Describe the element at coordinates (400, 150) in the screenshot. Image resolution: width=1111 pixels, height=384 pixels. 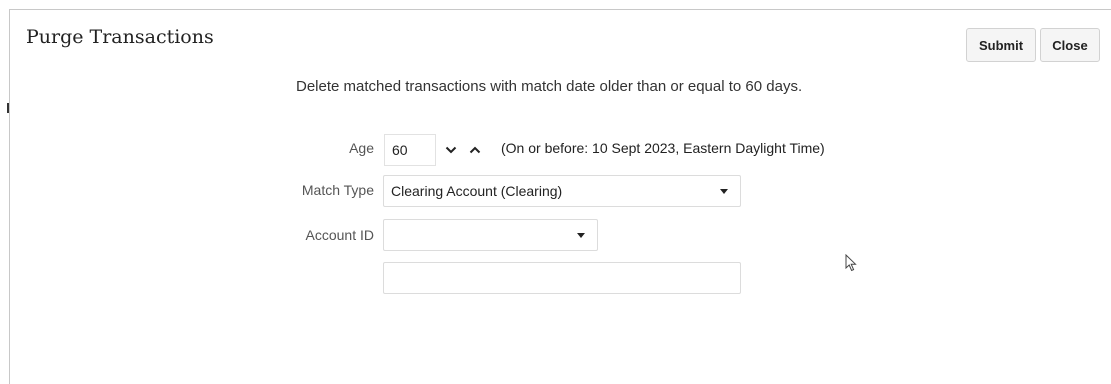
I see `age-value: 60` at that location.